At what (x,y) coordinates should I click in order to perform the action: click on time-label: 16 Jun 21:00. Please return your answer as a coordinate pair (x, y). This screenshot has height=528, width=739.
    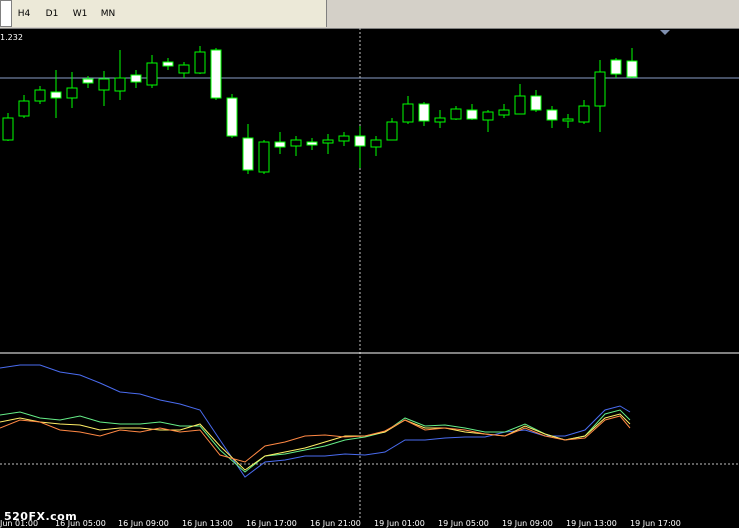
    Looking at the image, I should click on (335, 523).